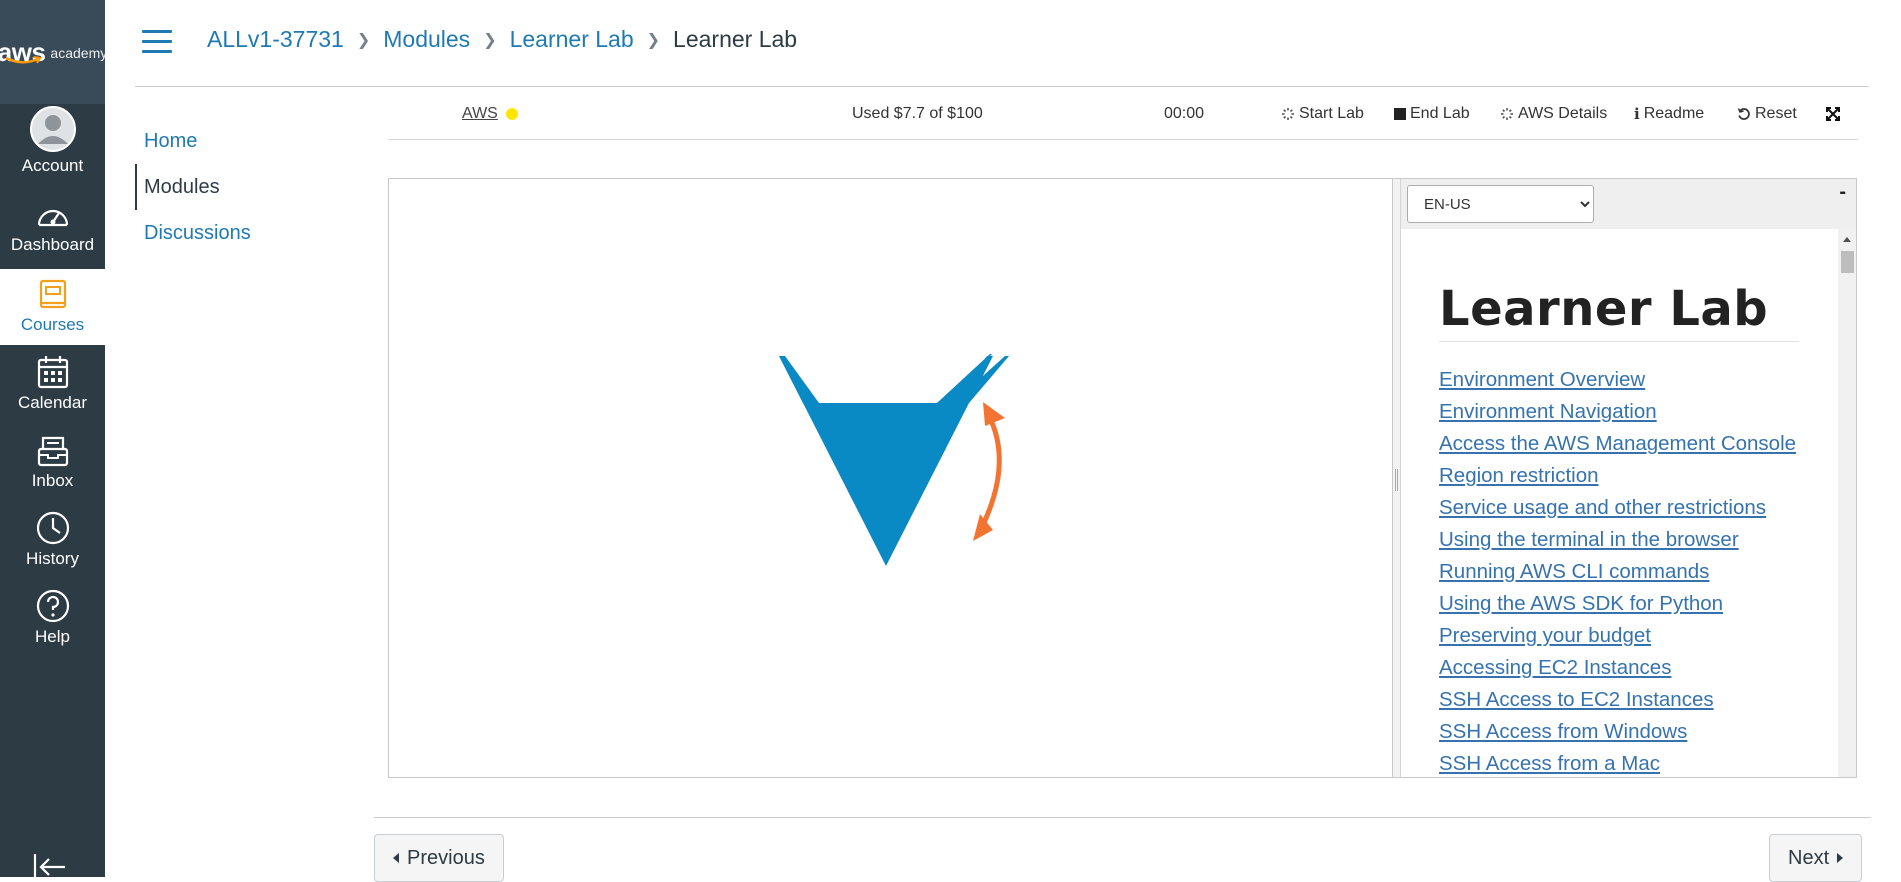 The height and width of the screenshot is (882, 1901). What do you see at coordinates (235, 141) in the screenshot?
I see `course-nav-home: Home` at bounding box center [235, 141].